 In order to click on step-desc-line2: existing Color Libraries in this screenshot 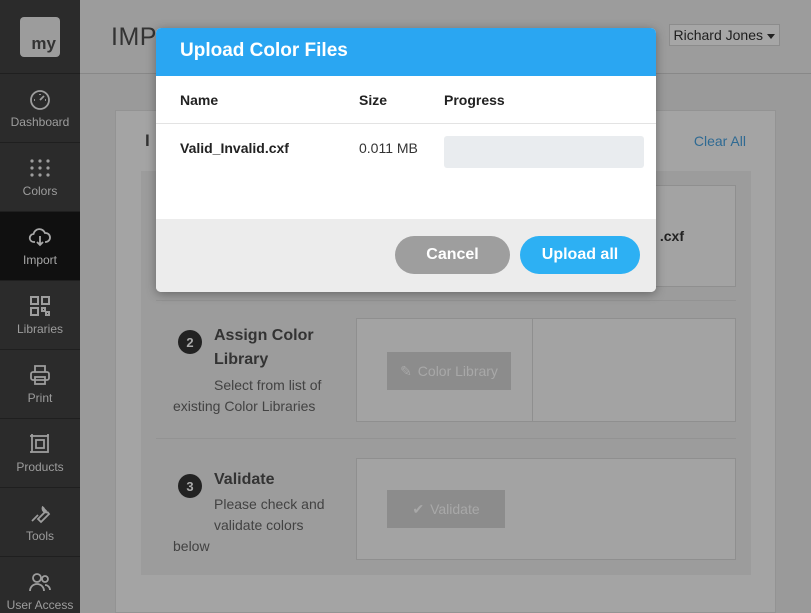, I will do `click(244, 406)`.